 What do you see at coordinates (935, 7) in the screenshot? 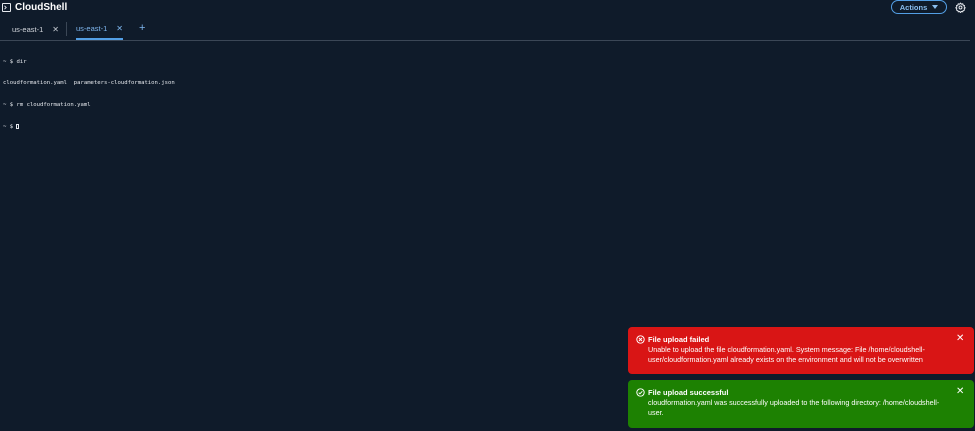
I see `caret-down-icon` at bounding box center [935, 7].